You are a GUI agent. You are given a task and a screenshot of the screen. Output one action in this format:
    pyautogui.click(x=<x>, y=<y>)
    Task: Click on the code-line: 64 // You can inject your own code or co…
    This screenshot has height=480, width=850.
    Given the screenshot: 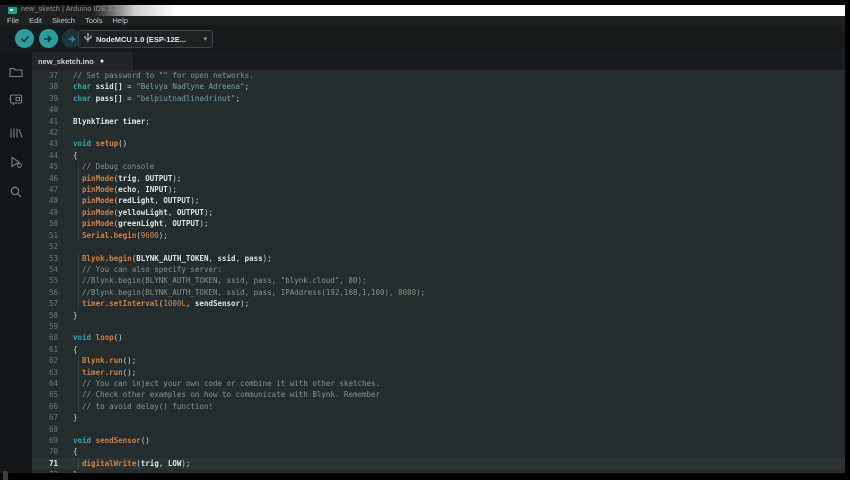 What is the action you would take?
    pyautogui.click(x=438, y=383)
    